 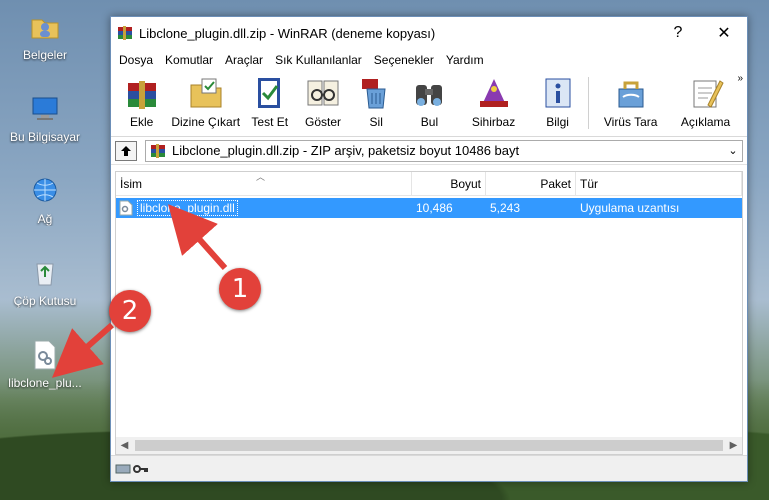 I want to click on help-button: ?, so click(x=678, y=33).